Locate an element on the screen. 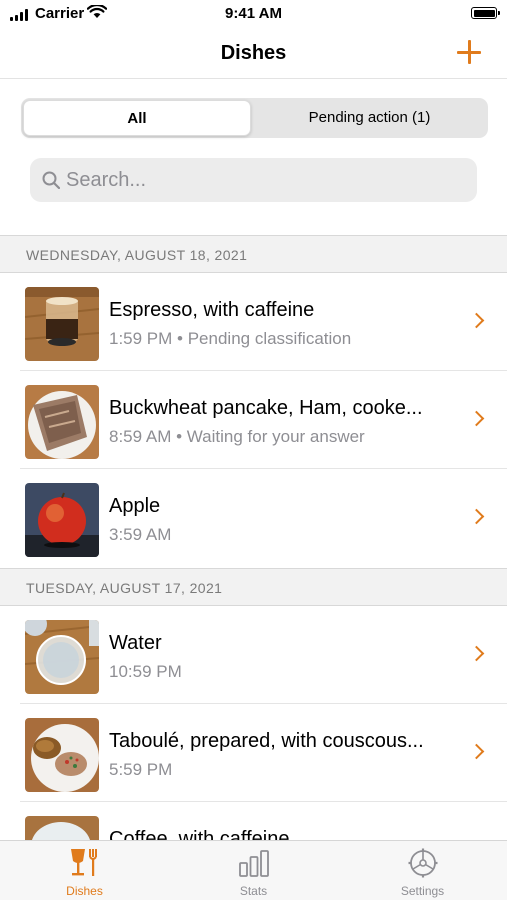 This screenshot has width=507, height=901. taboule-thumbnail is located at coordinates (62, 755).